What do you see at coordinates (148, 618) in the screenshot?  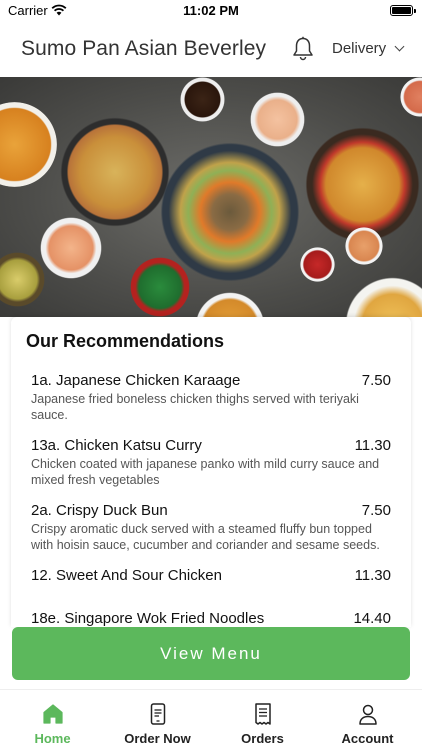 I see `item-name: 18e. Singapore Wok Fried Noodles` at bounding box center [148, 618].